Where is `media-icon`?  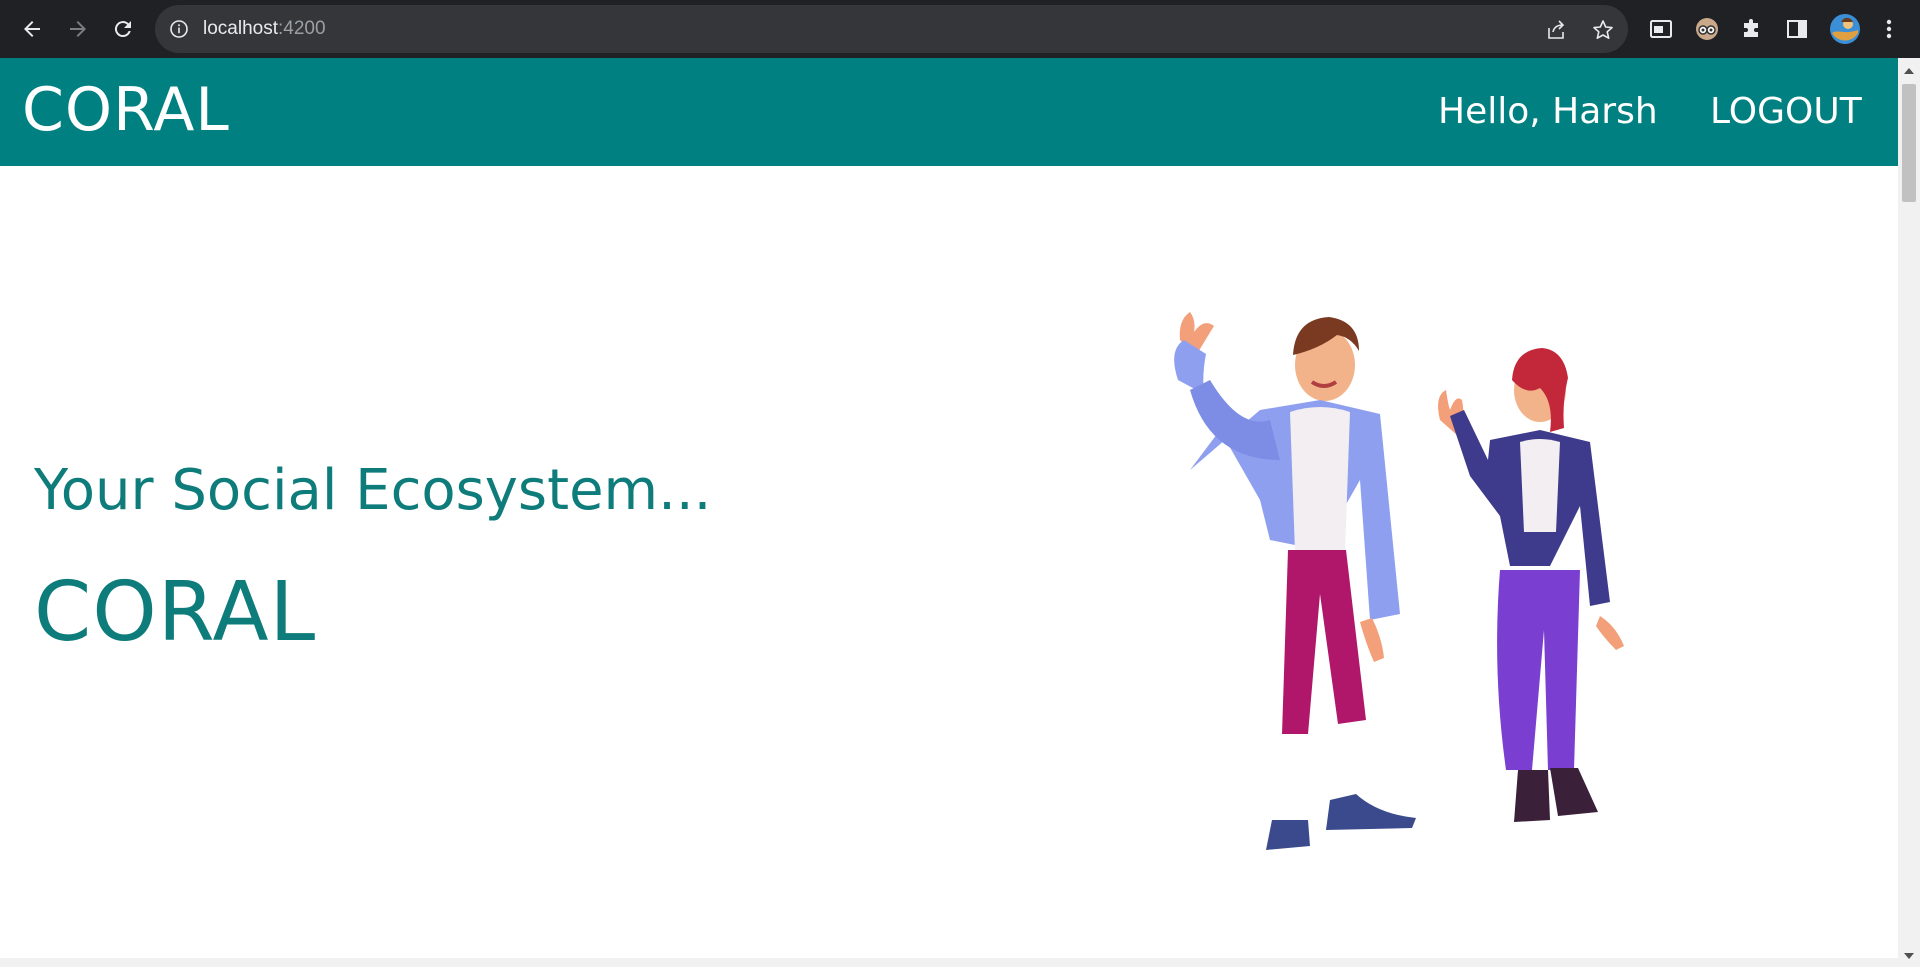
media-icon is located at coordinates (1661, 29).